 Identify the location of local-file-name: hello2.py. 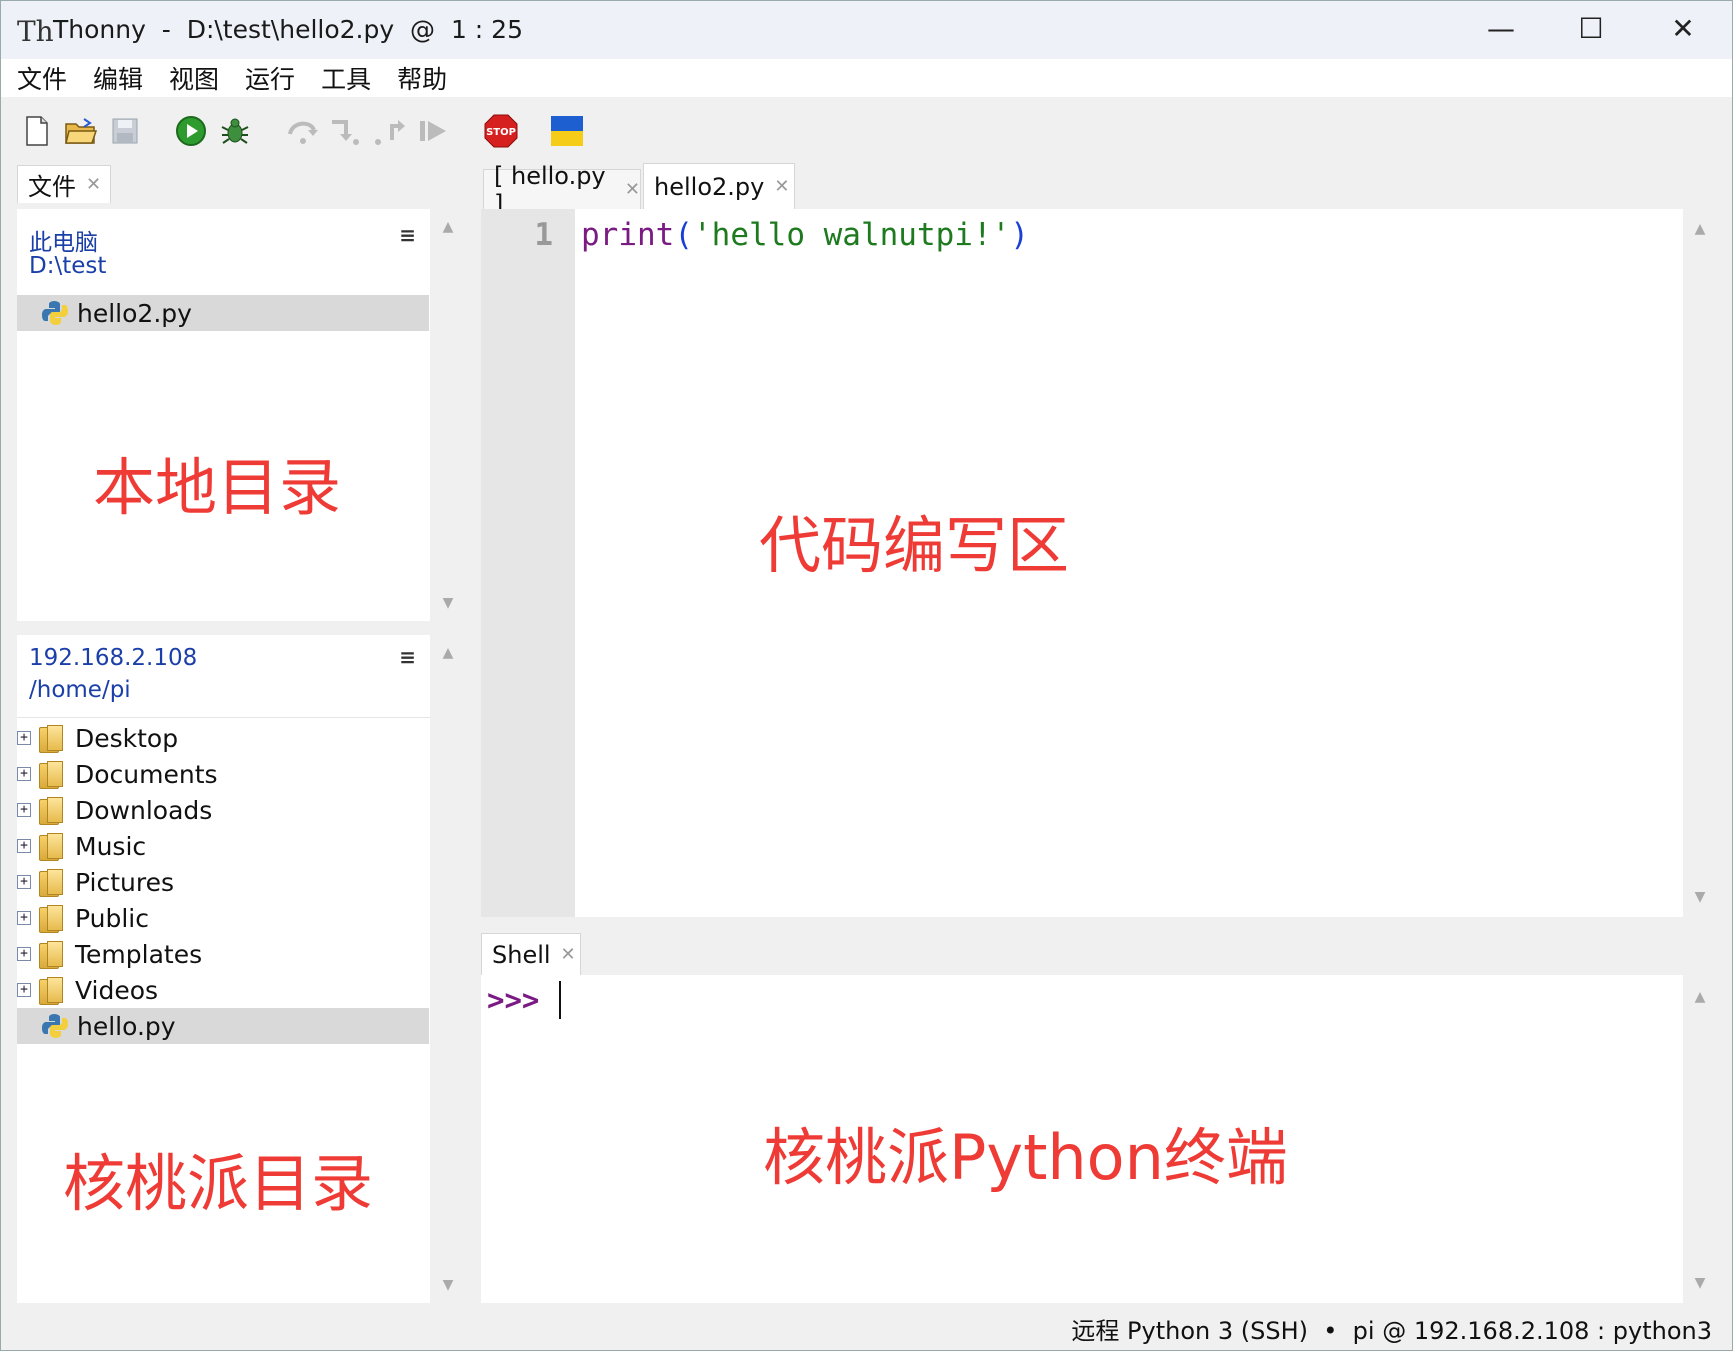
(134, 313).